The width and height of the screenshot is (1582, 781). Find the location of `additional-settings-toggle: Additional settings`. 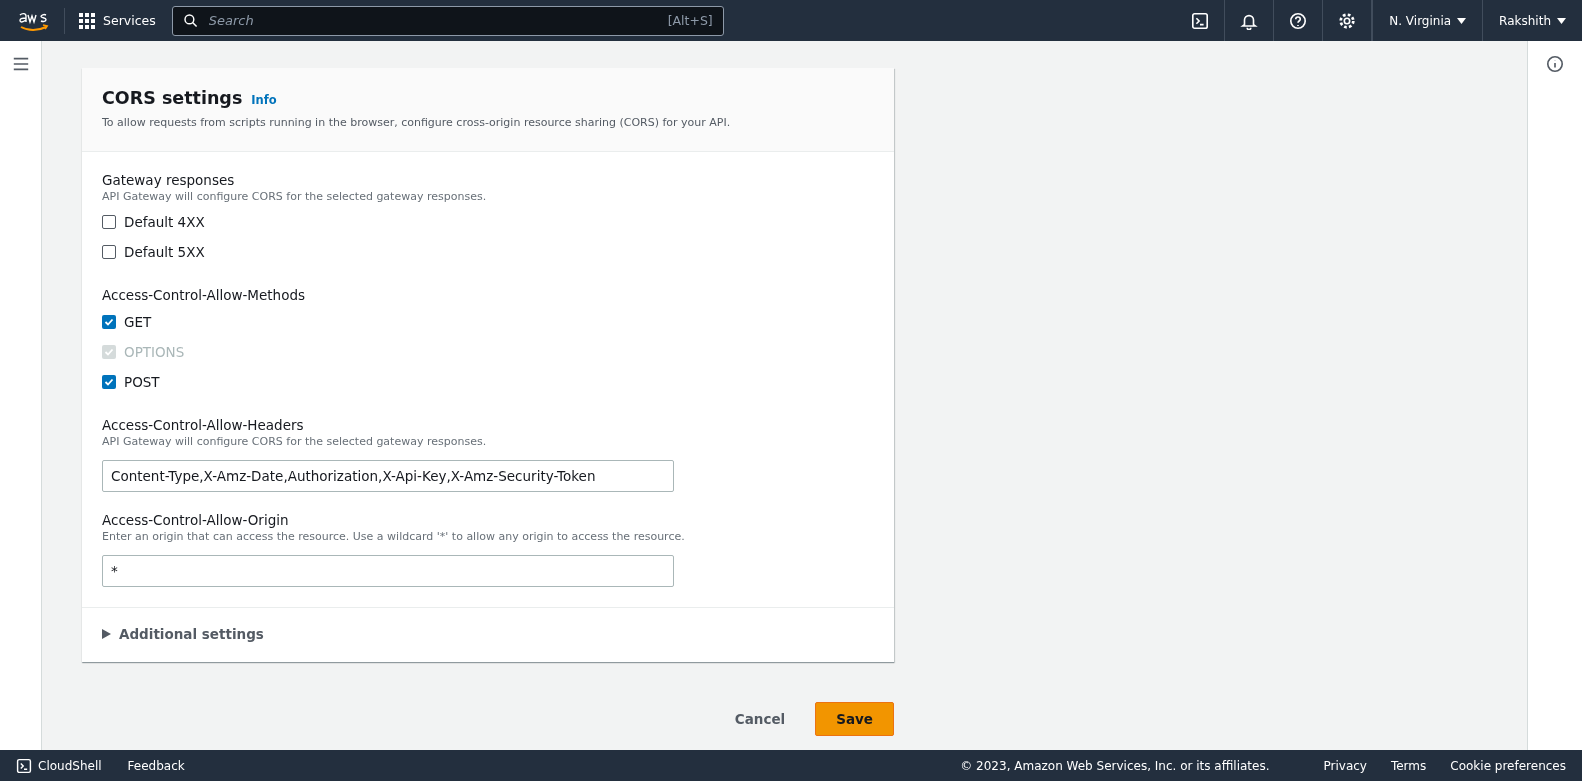

additional-settings-toggle: Additional settings is located at coordinates (488, 634).